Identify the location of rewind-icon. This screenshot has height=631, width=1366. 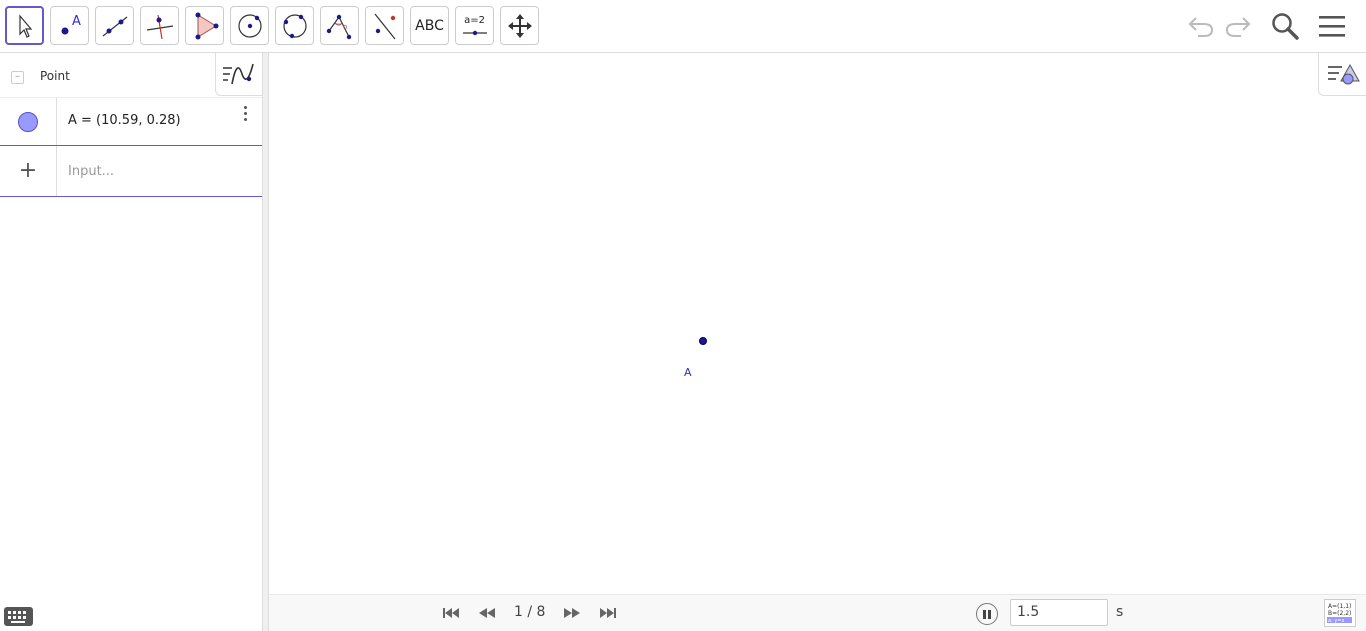
(487, 613).